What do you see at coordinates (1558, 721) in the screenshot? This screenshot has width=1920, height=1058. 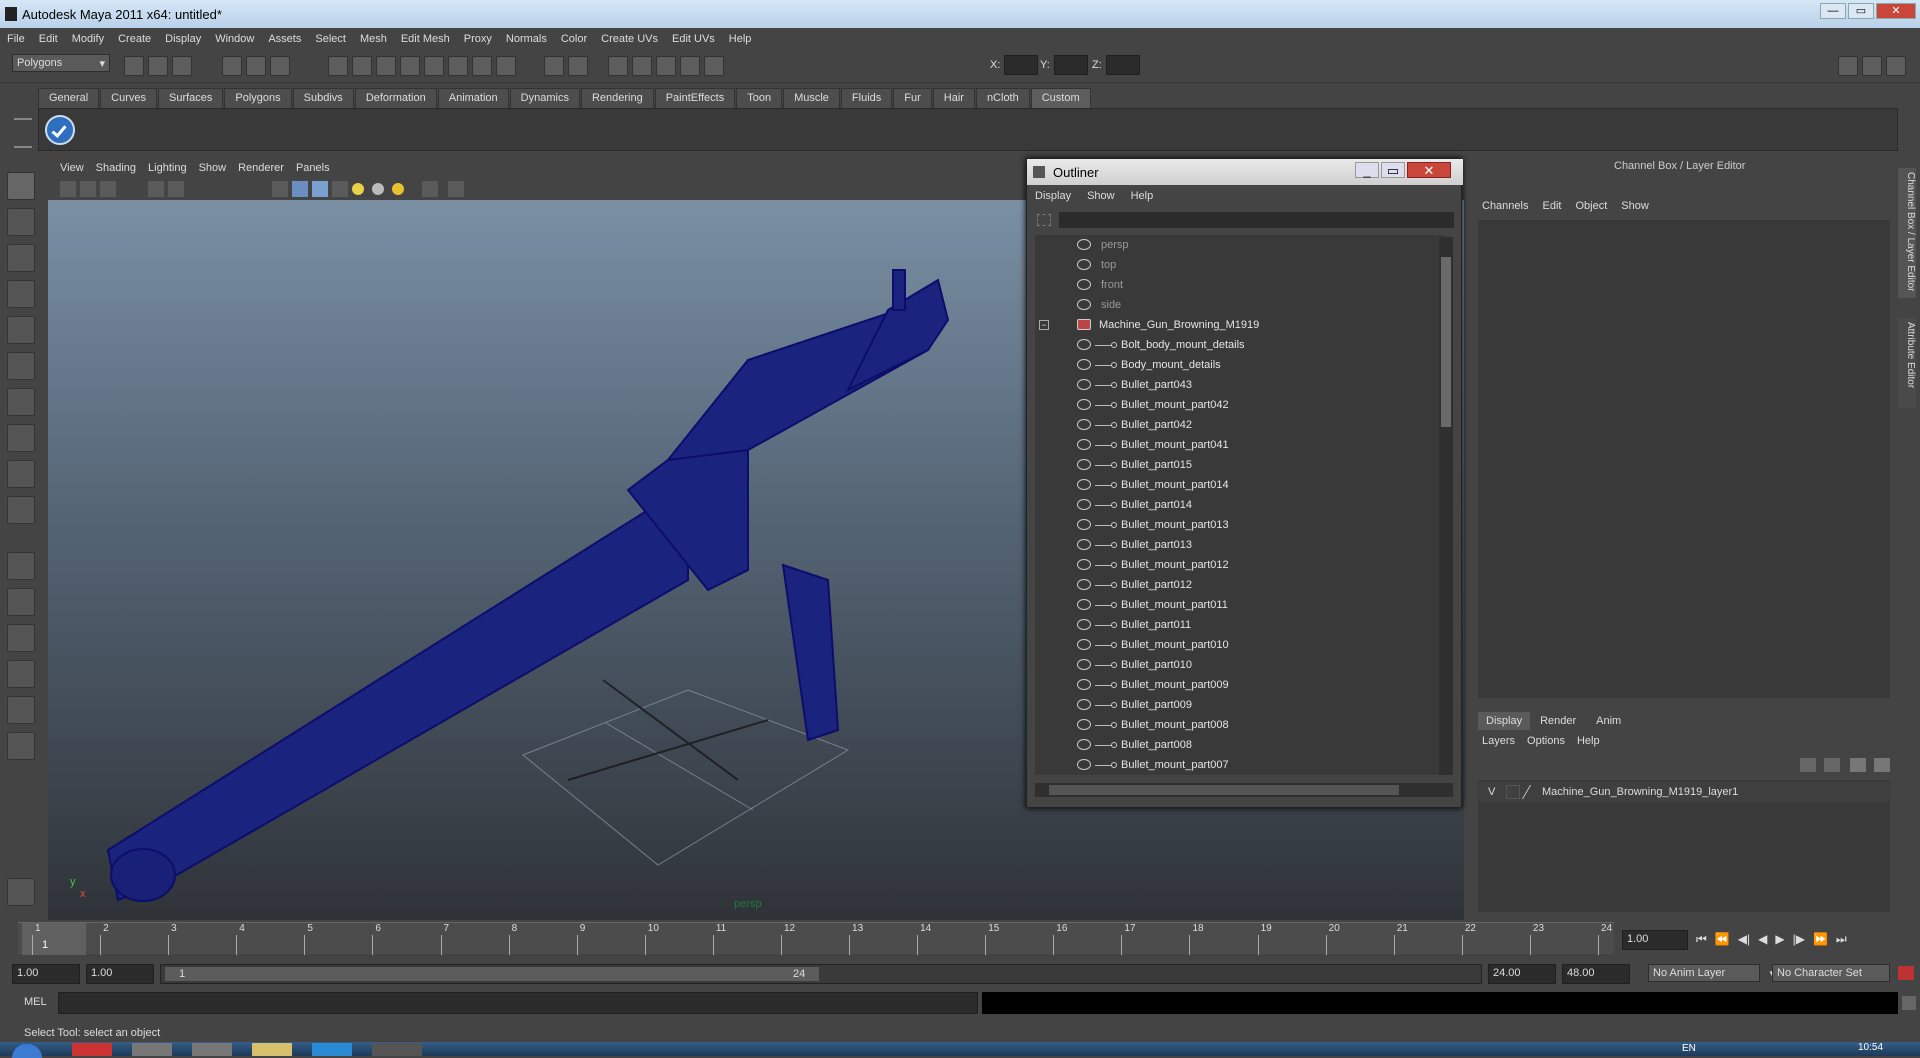 I see `layer-tab-render: Render` at bounding box center [1558, 721].